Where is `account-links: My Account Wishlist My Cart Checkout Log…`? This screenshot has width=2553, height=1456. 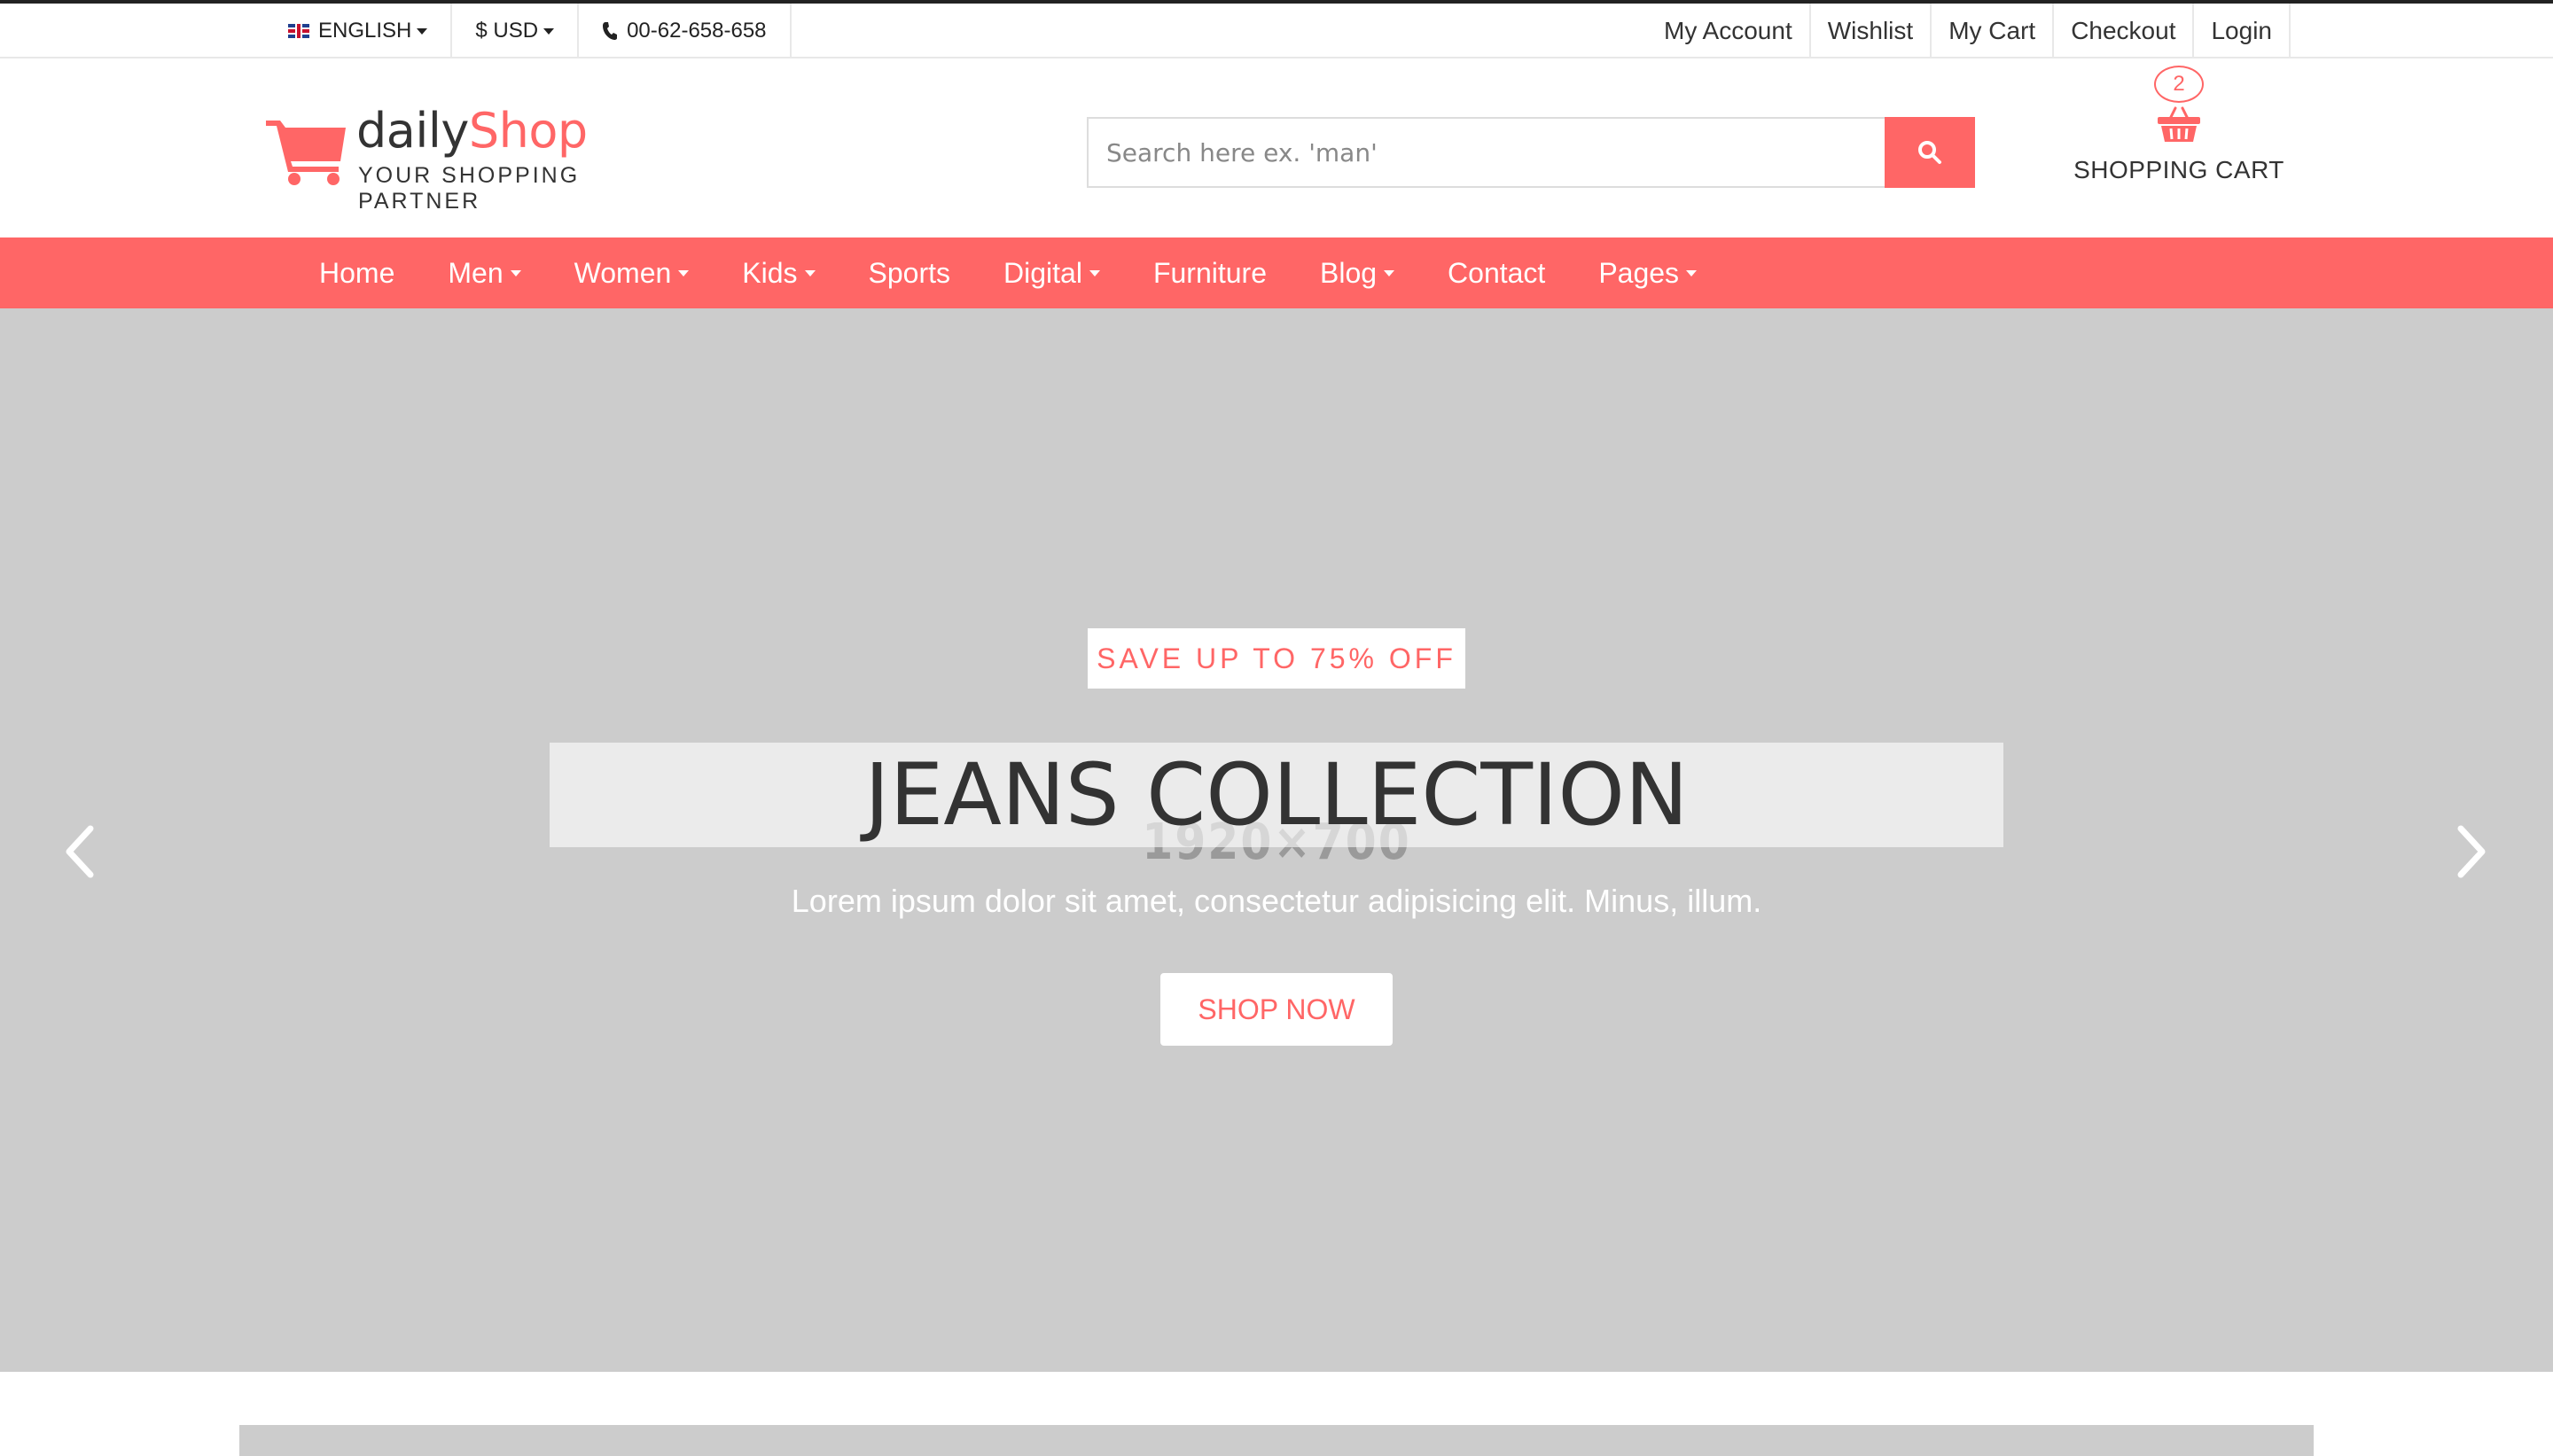 account-links: My Account Wishlist My Cart Checkout Log… is located at coordinates (1969, 31).